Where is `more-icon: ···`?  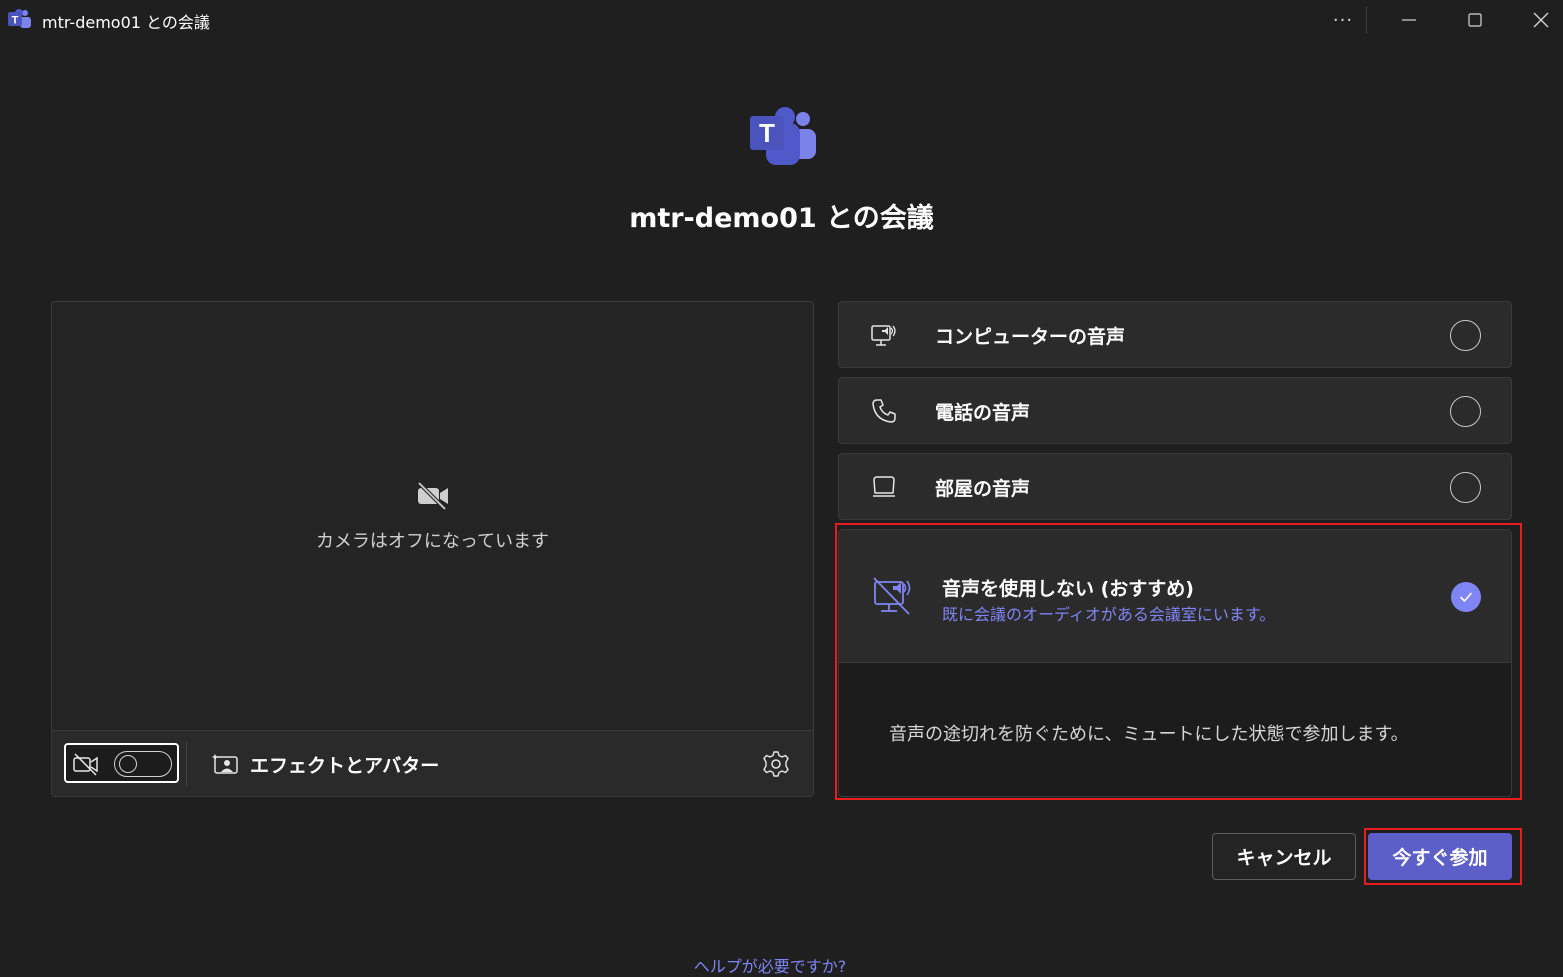 more-icon: ··· is located at coordinates (1343, 20).